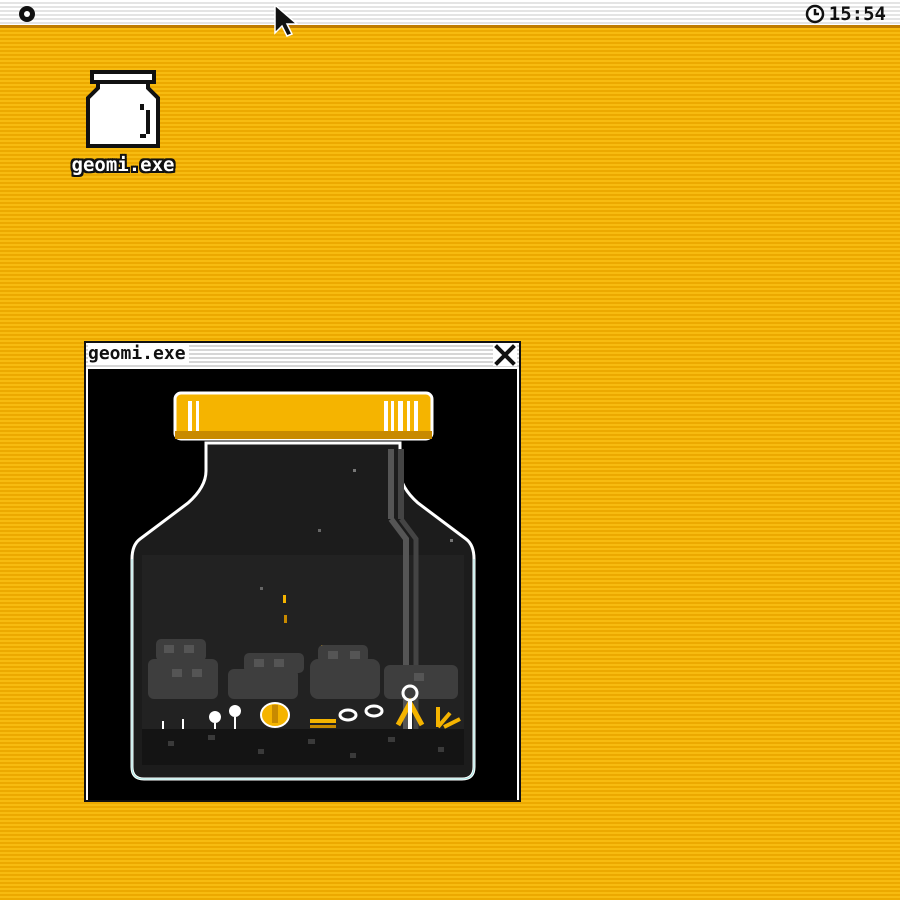  I want to click on window-titlebar: geomi.exe, so click(302, 355).